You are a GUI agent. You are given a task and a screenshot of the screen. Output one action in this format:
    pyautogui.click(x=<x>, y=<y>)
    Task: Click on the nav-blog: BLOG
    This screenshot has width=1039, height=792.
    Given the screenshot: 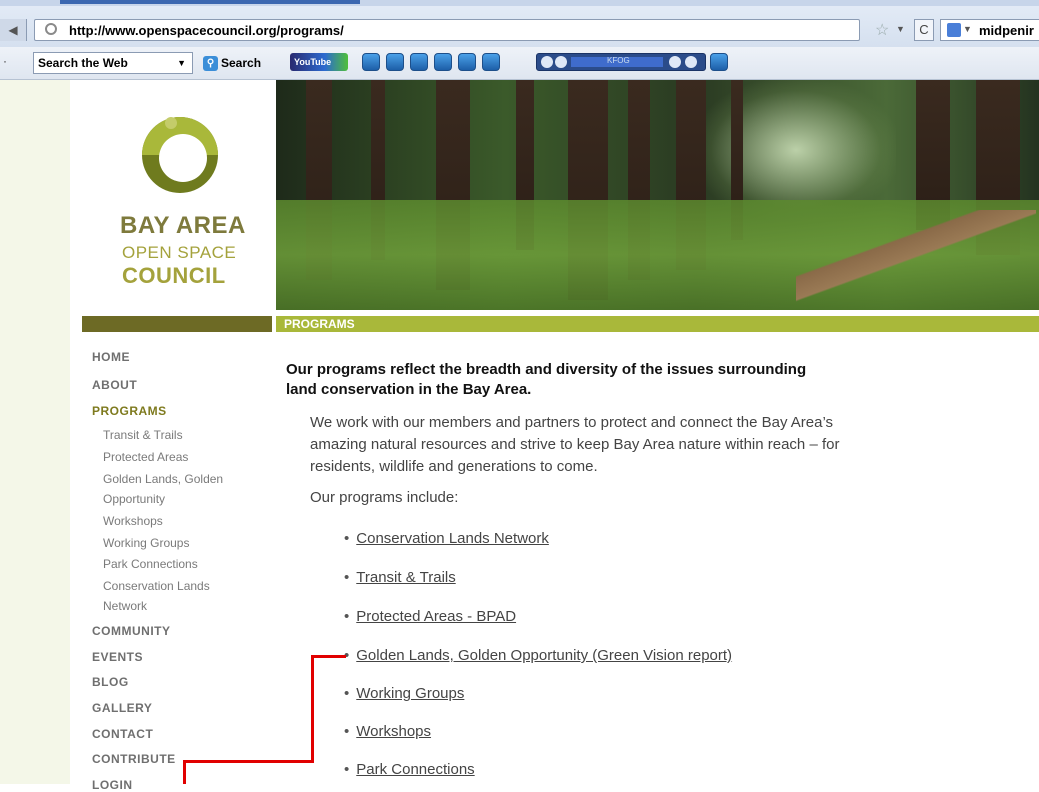 What is the action you would take?
    pyautogui.click(x=110, y=682)
    